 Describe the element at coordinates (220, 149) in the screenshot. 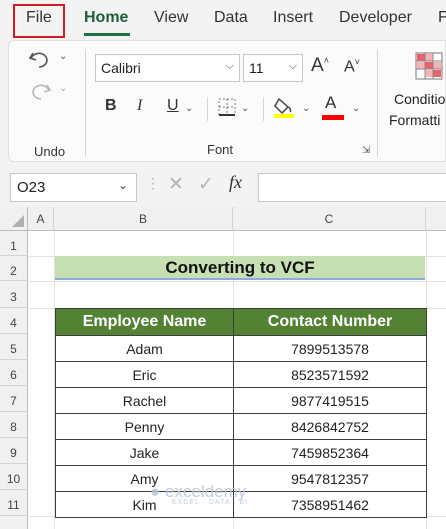

I see `font-group-label: Font` at that location.